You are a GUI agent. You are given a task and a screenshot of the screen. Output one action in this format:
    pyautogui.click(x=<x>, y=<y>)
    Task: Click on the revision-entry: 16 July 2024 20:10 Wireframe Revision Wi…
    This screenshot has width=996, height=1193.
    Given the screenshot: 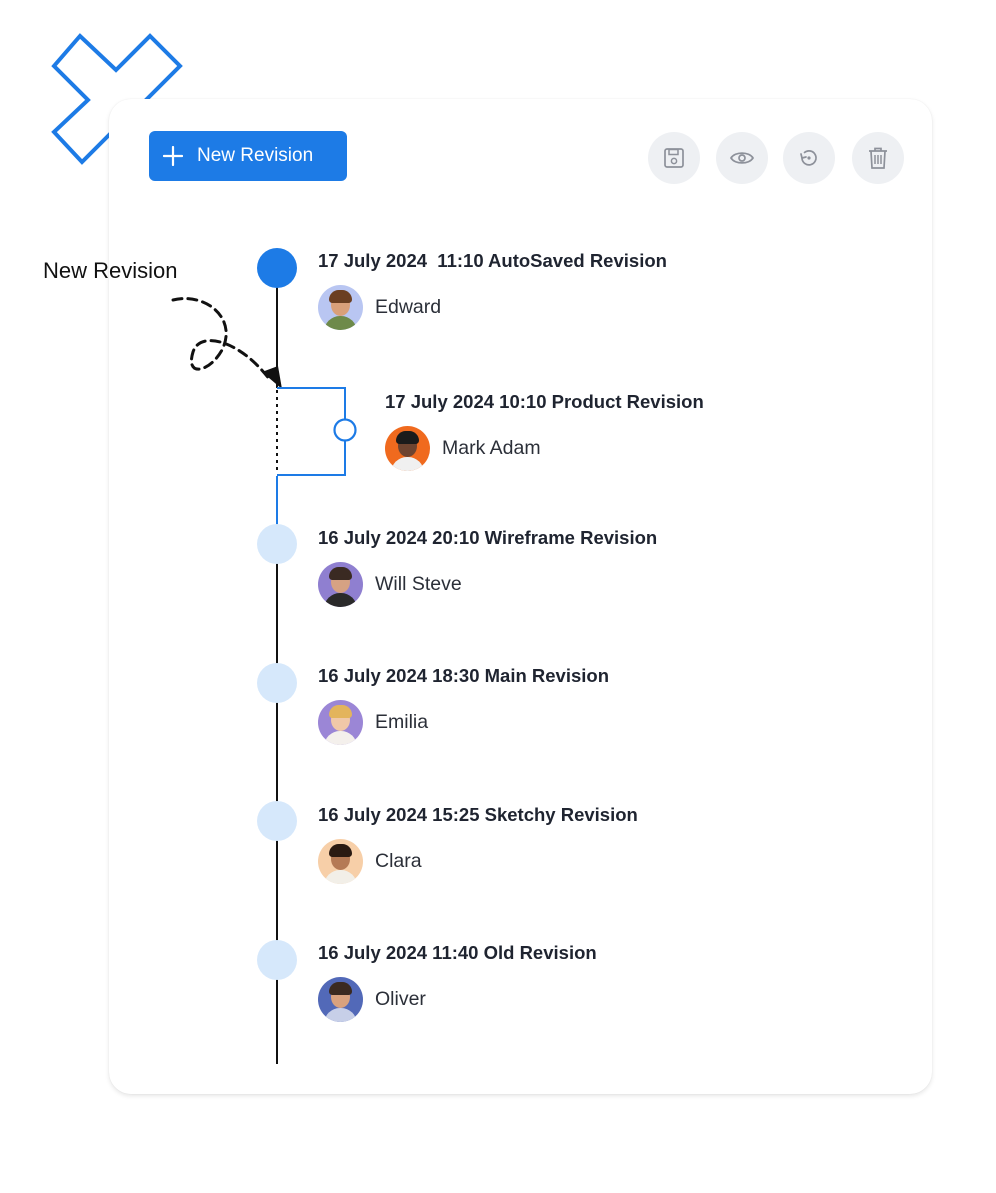 What is the action you would take?
    pyautogui.click(x=487, y=567)
    